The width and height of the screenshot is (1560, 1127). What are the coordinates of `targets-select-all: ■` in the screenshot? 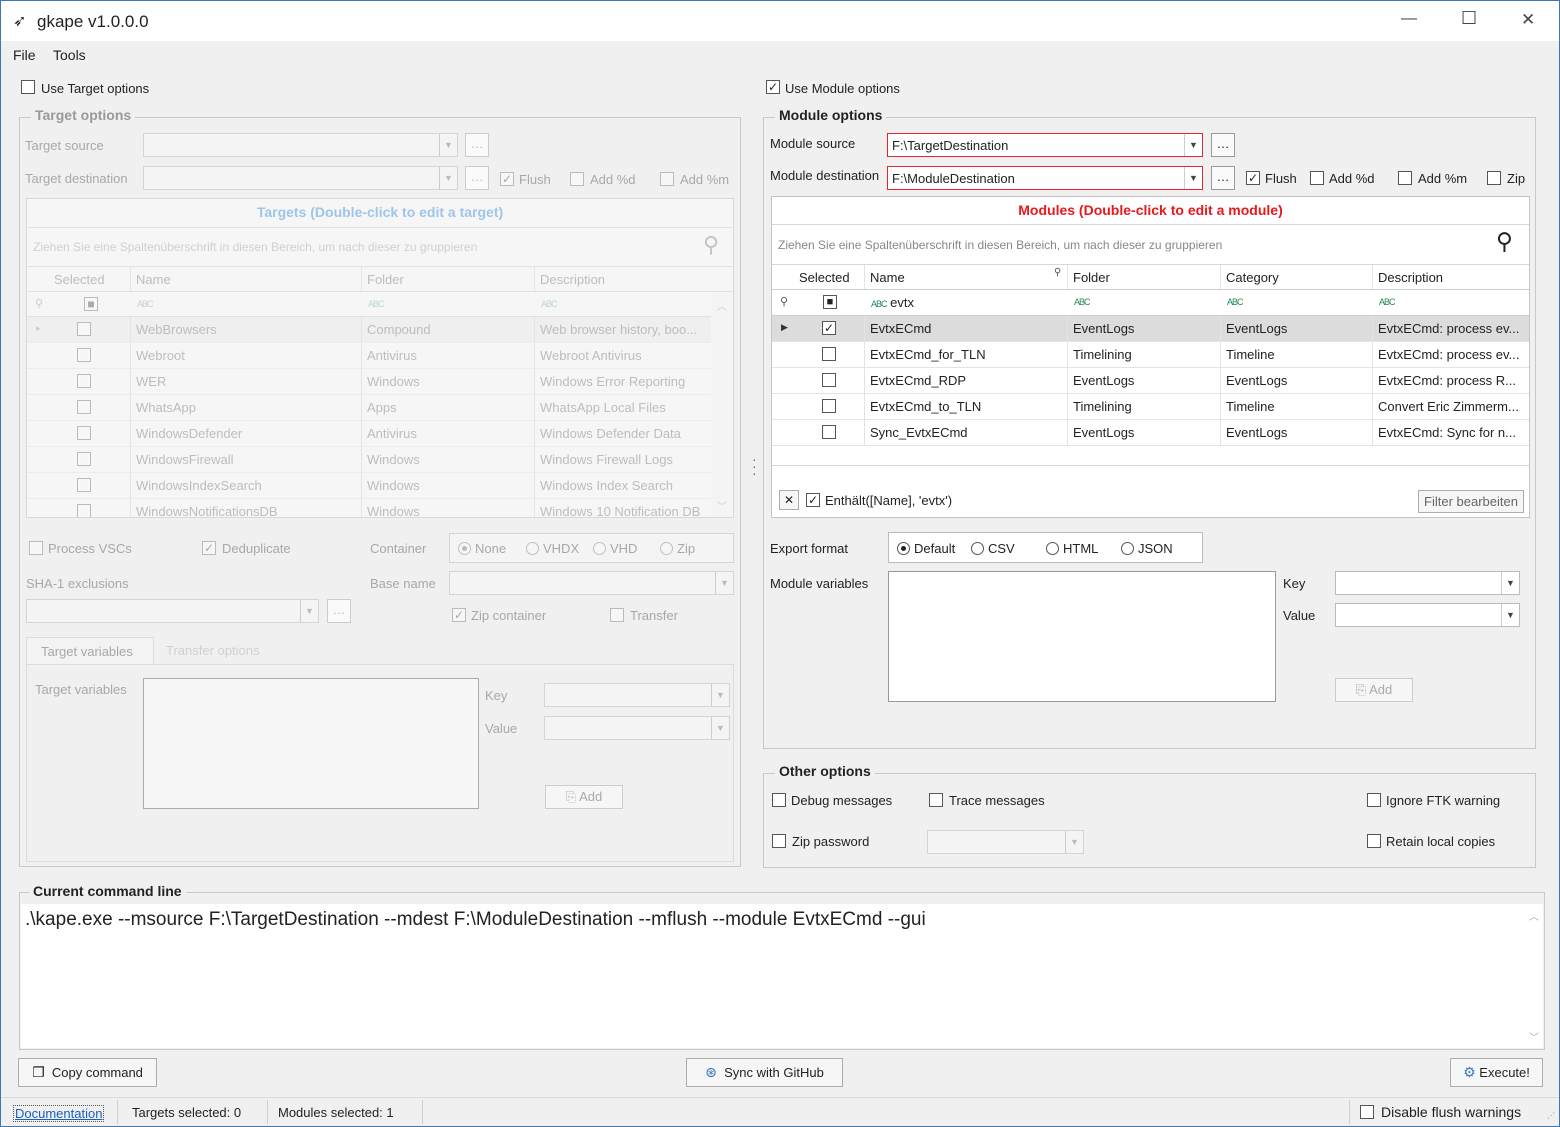 It's located at (91, 304).